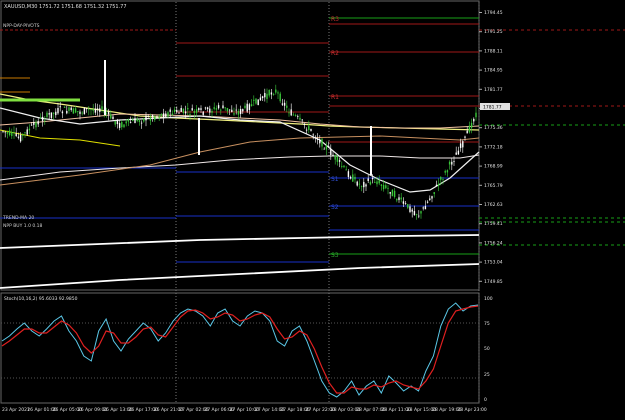 The width and height of the screenshot is (625, 420). I want to click on trend-ma-tag: TREND-MA 20, so click(18, 218).